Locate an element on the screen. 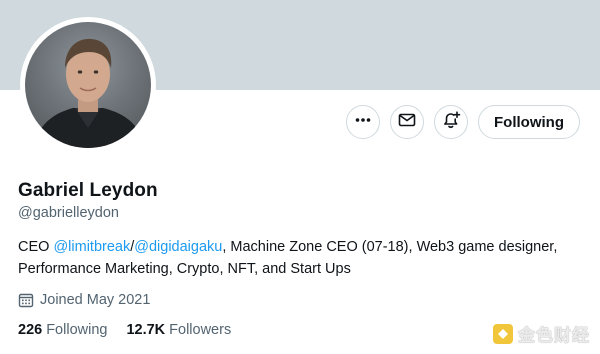  bell-plus-icon is located at coordinates (451, 122).